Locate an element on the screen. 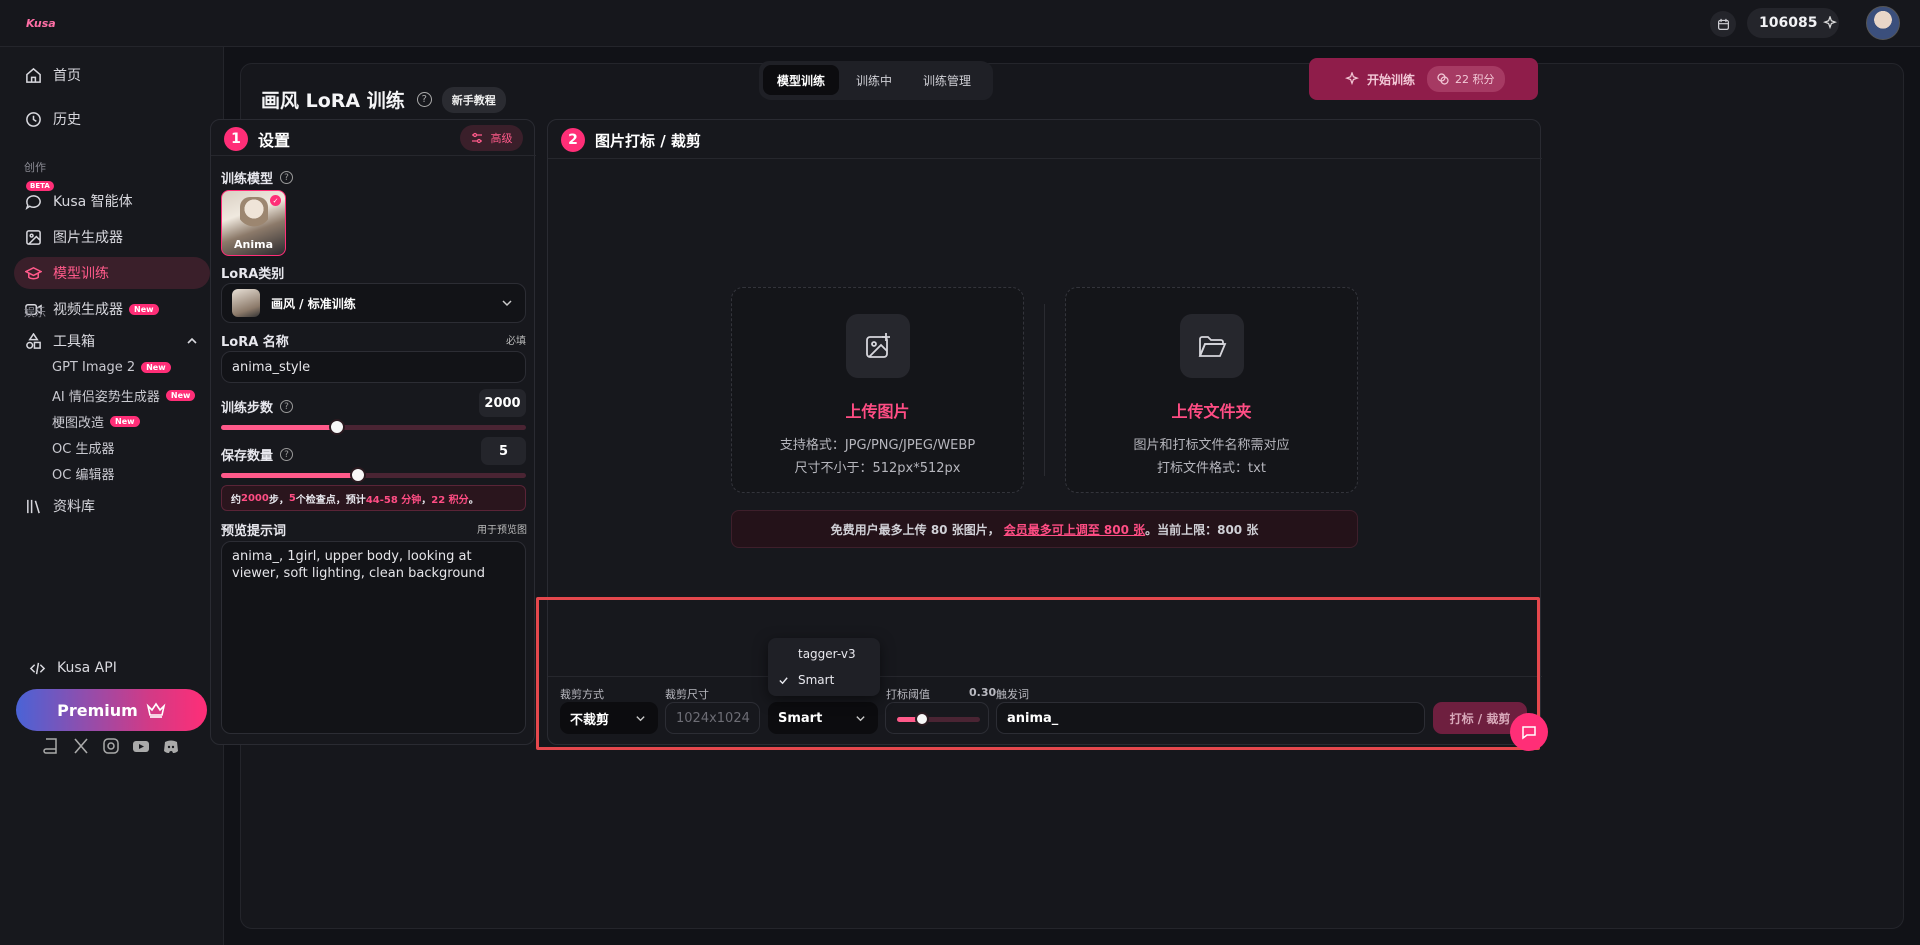 The image size is (1920, 945). credits-badge: 106085 is located at coordinates (1793, 23).